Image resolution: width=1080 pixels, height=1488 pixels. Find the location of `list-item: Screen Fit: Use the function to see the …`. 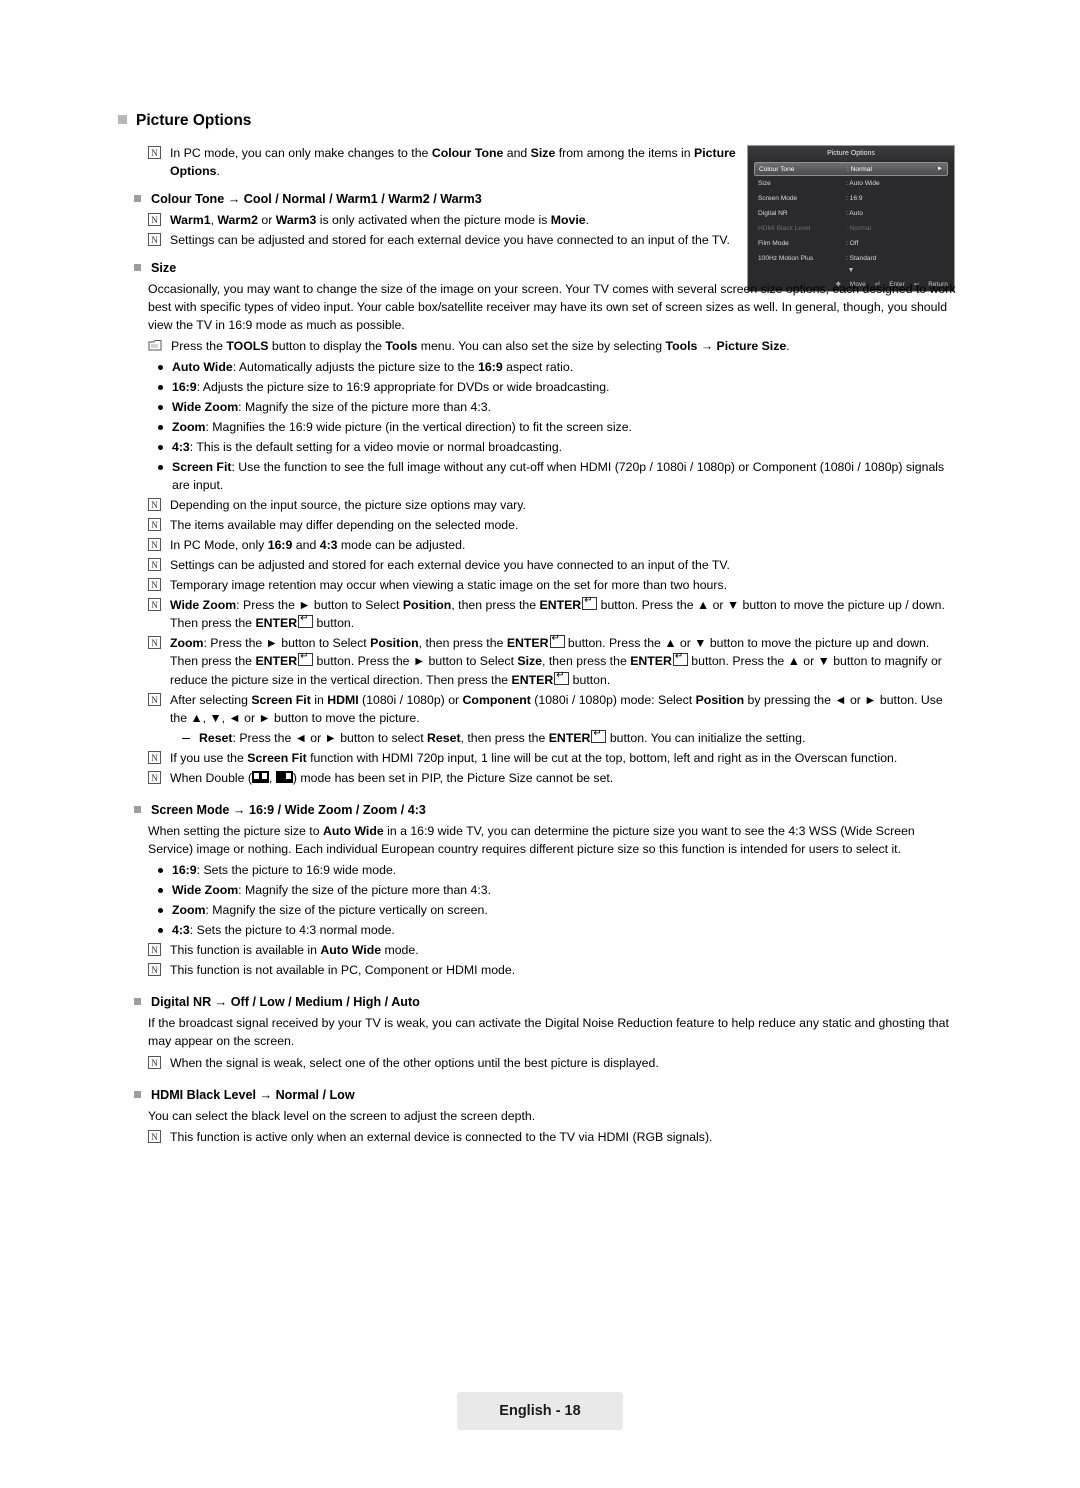

list-item: Screen Fit: Use the function to see the … is located at coordinates (557, 476).